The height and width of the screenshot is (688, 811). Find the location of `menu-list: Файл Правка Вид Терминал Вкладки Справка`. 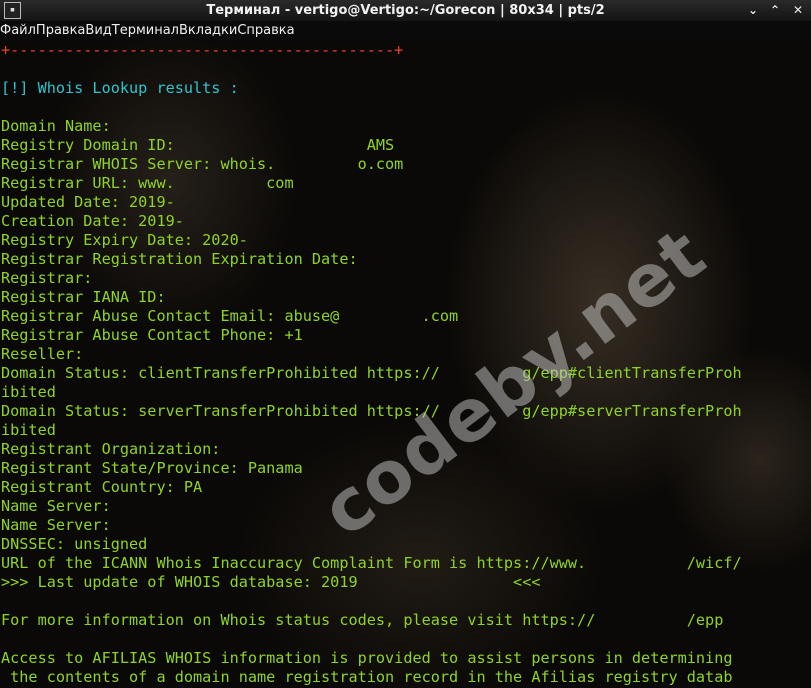

menu-list: Файл Правка Вид Терминал Вкладки Справка is located at coordinates (405, 30).